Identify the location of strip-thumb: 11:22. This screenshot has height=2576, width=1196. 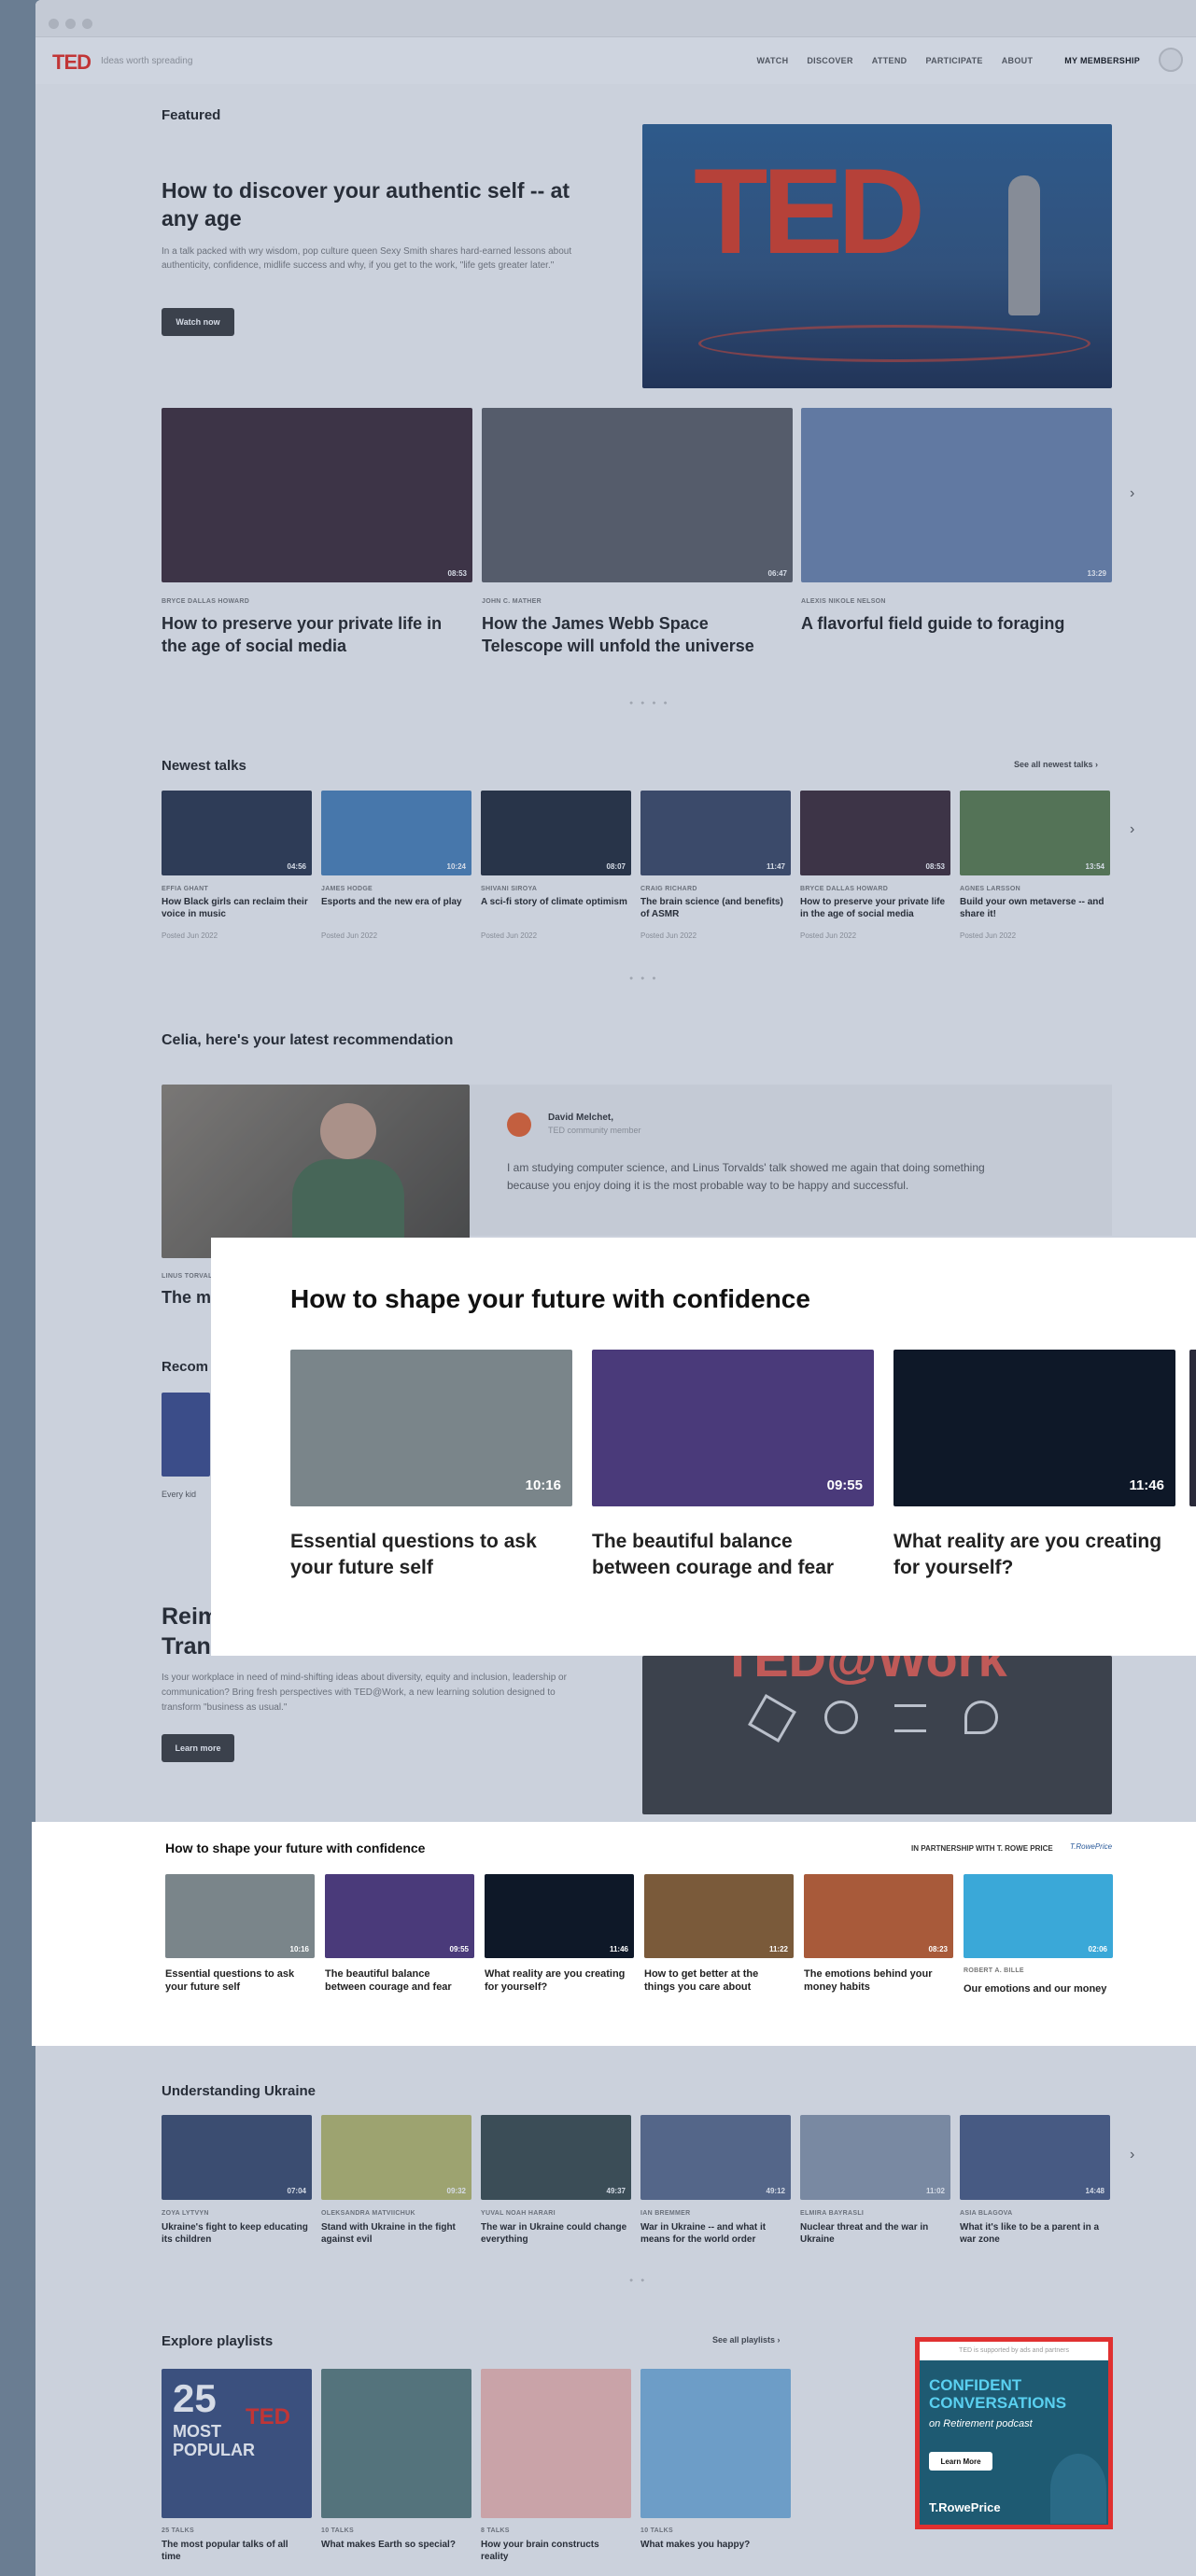
(719, 1916).